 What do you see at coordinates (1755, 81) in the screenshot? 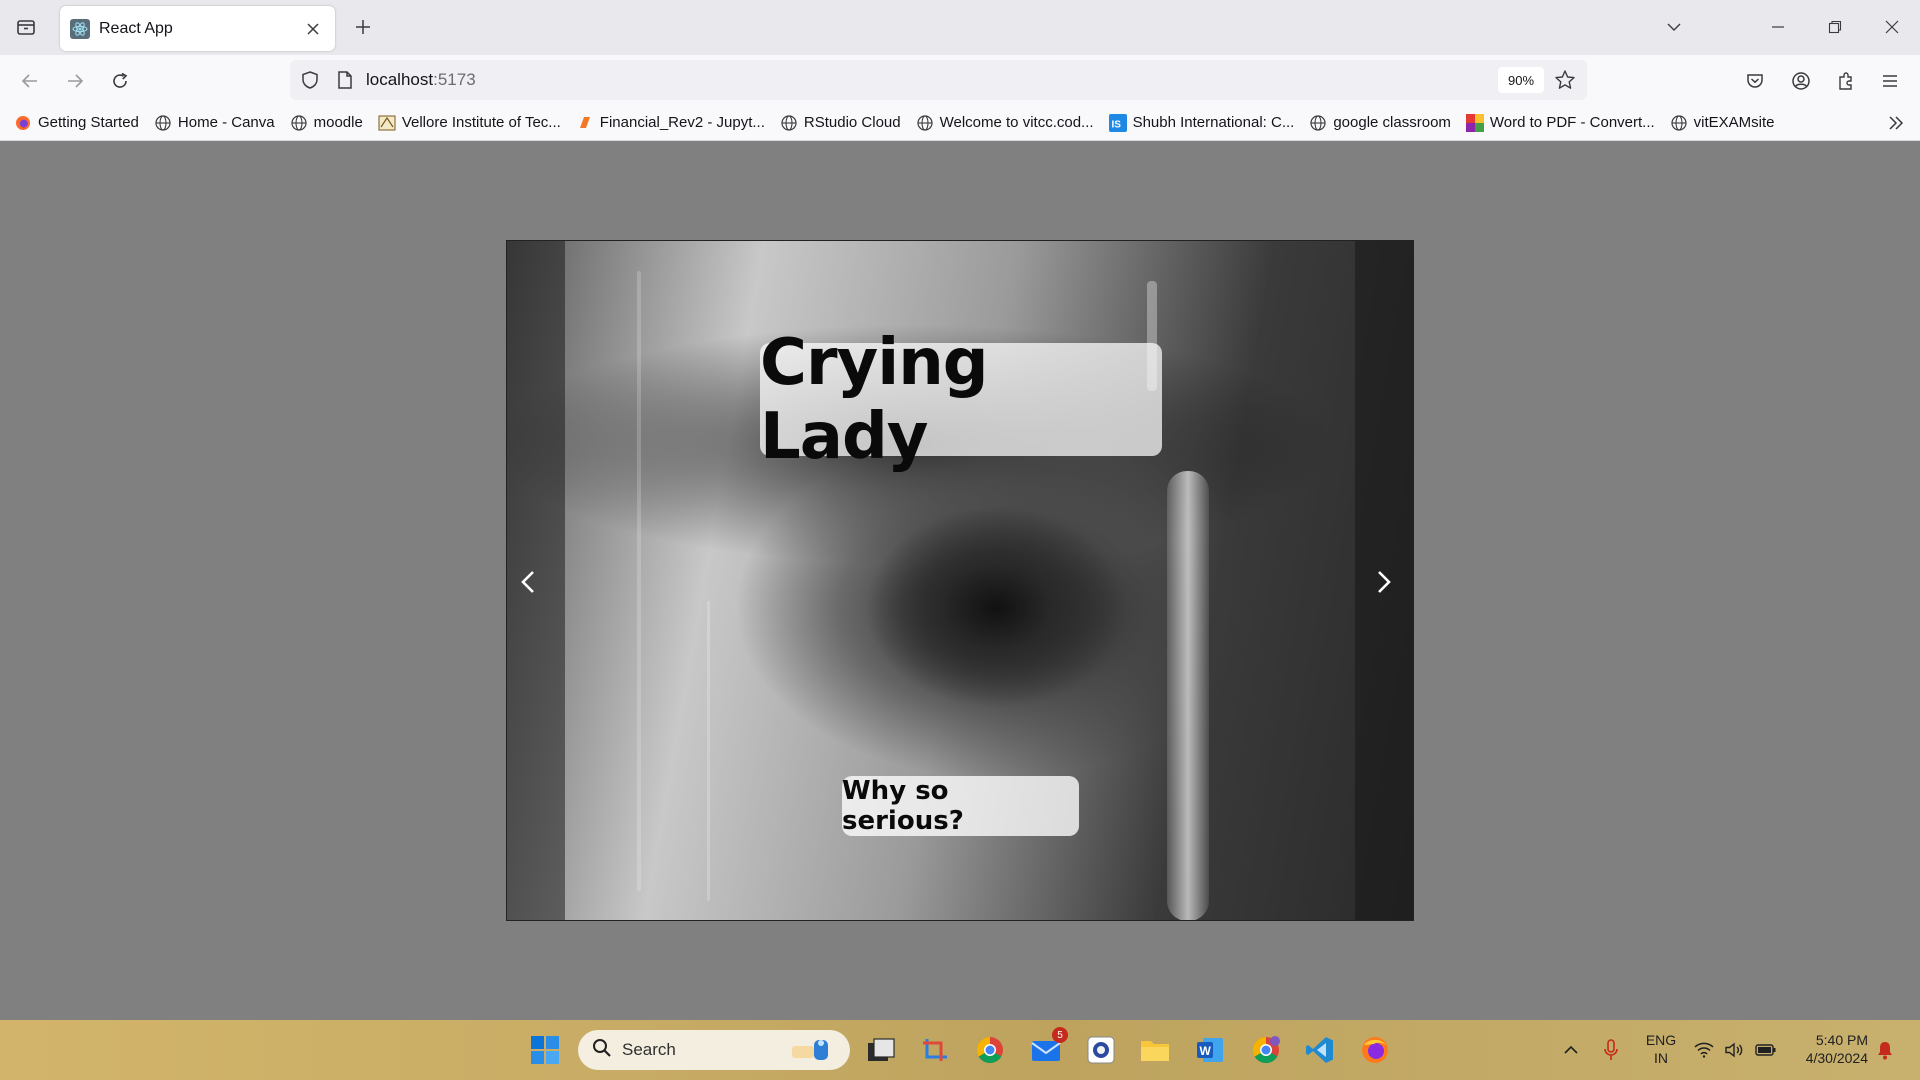
I see `pocket-icon` at bounding box center [1755, 81].